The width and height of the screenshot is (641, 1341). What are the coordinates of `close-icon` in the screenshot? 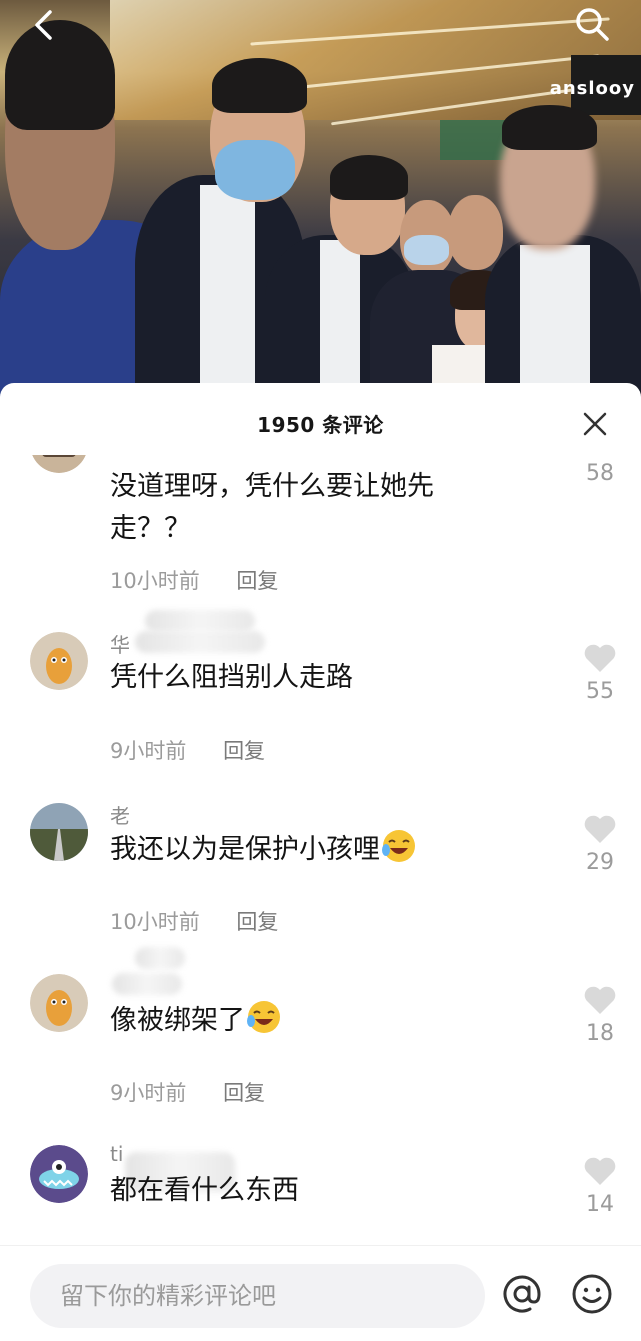 It's located at (595, 424).